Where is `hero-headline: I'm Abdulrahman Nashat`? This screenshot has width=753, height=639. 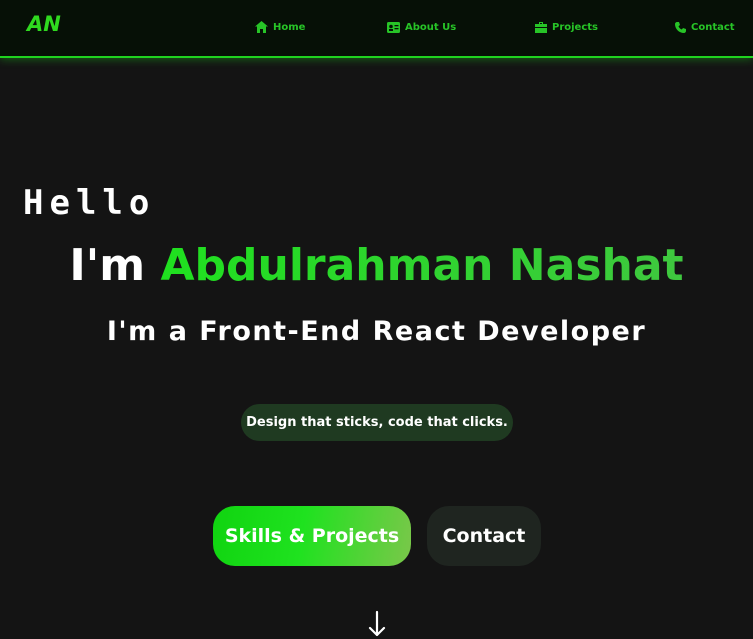 hero-headline: I'm Abdulrahman Nashat is located at coordinates (376, 265).